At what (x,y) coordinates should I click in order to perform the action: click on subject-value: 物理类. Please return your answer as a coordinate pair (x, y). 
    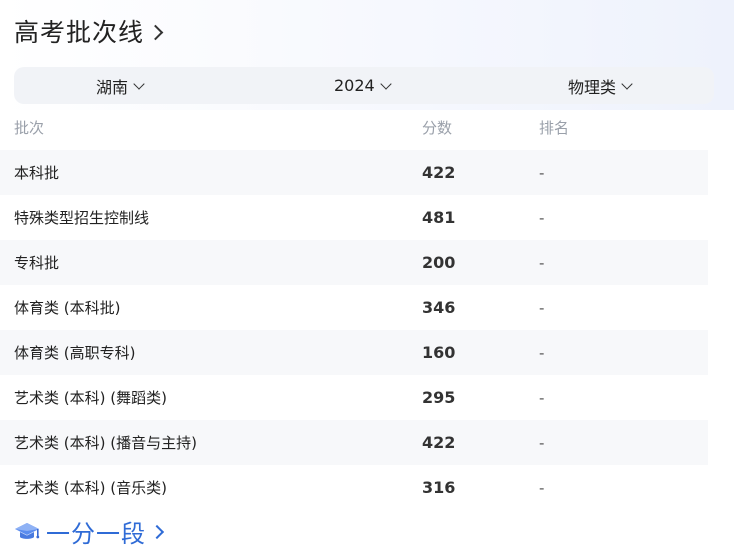
    Looking at the image, I should click on (592, 87).